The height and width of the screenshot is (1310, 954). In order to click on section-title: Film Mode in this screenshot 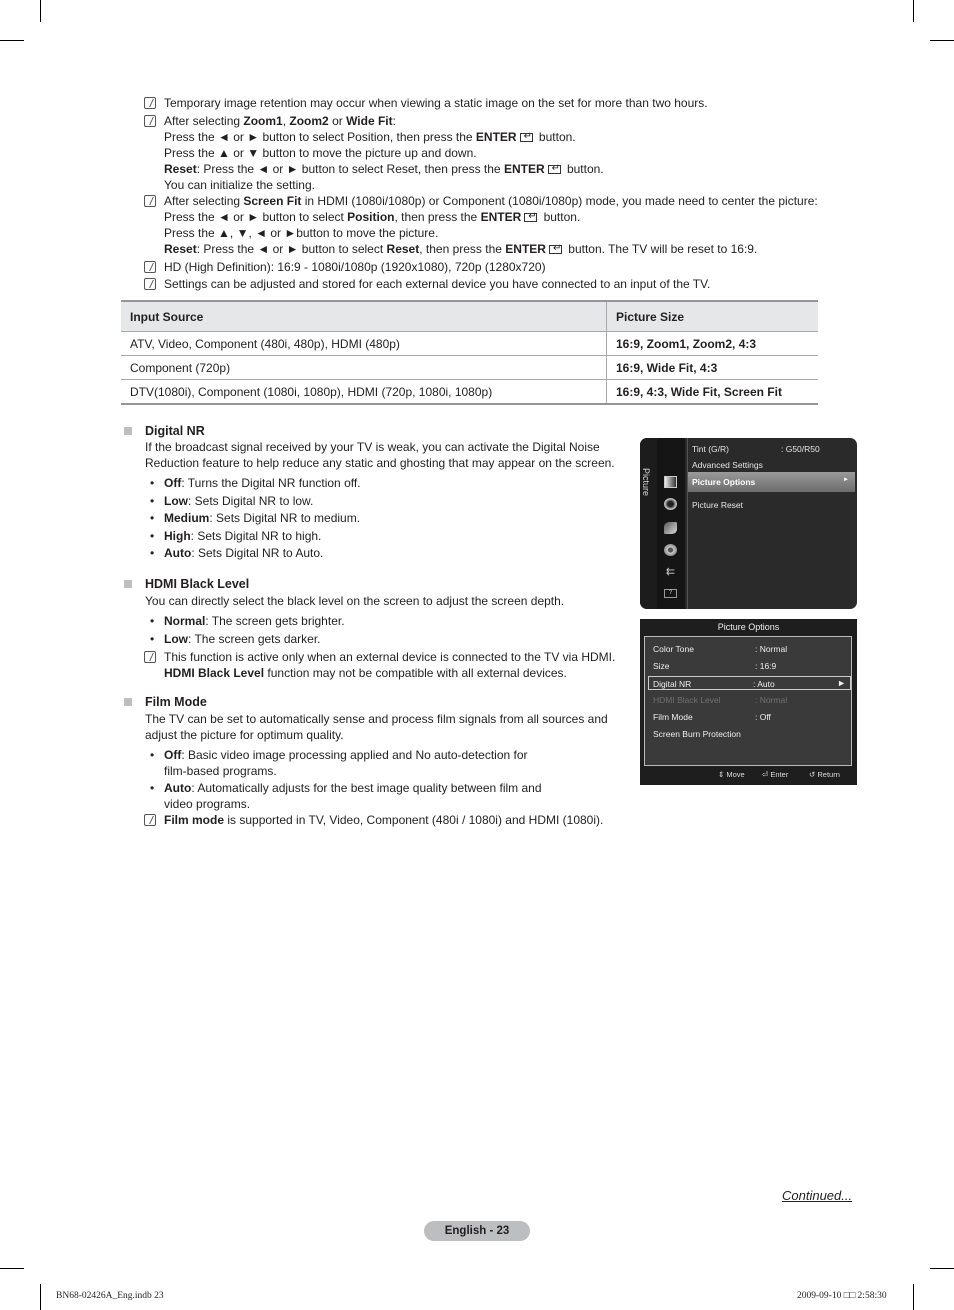, I will do `click(176, 702)`.